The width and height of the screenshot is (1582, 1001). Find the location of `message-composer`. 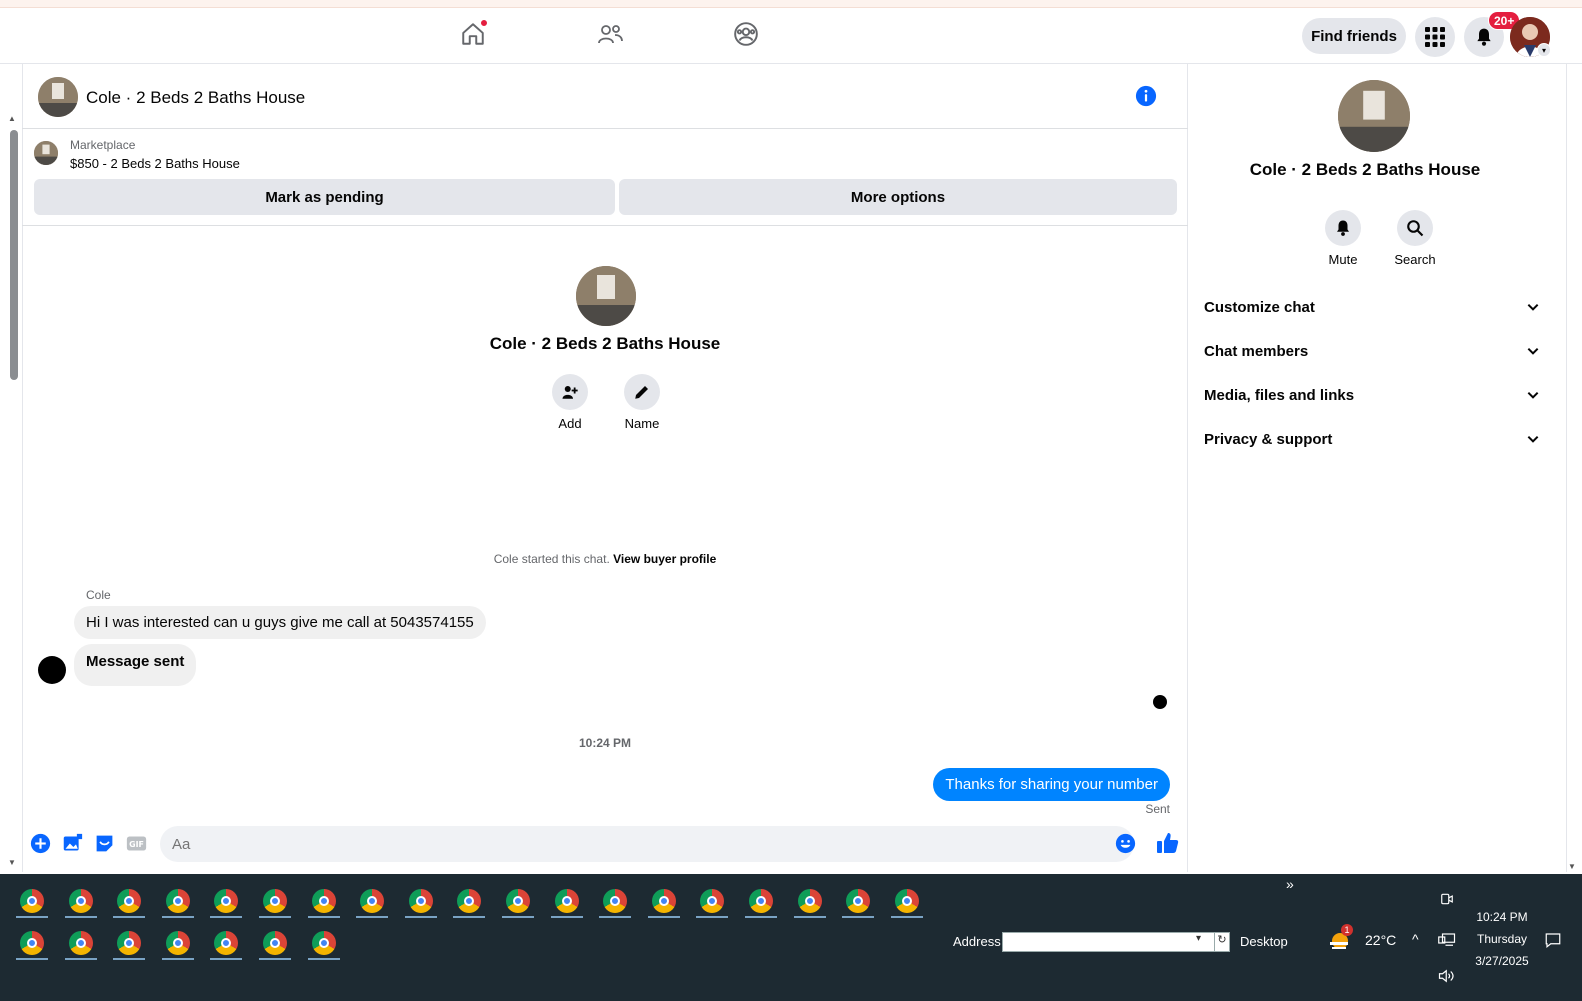

message-composer is located at coordinates (647, 844).